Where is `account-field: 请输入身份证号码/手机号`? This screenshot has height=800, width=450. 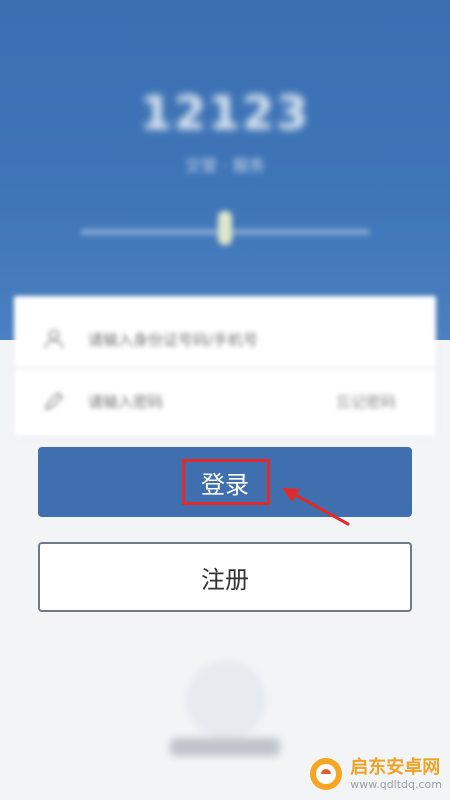
account-field: 请输入身份证号码/手机号 is located at coordinates (225, 339).